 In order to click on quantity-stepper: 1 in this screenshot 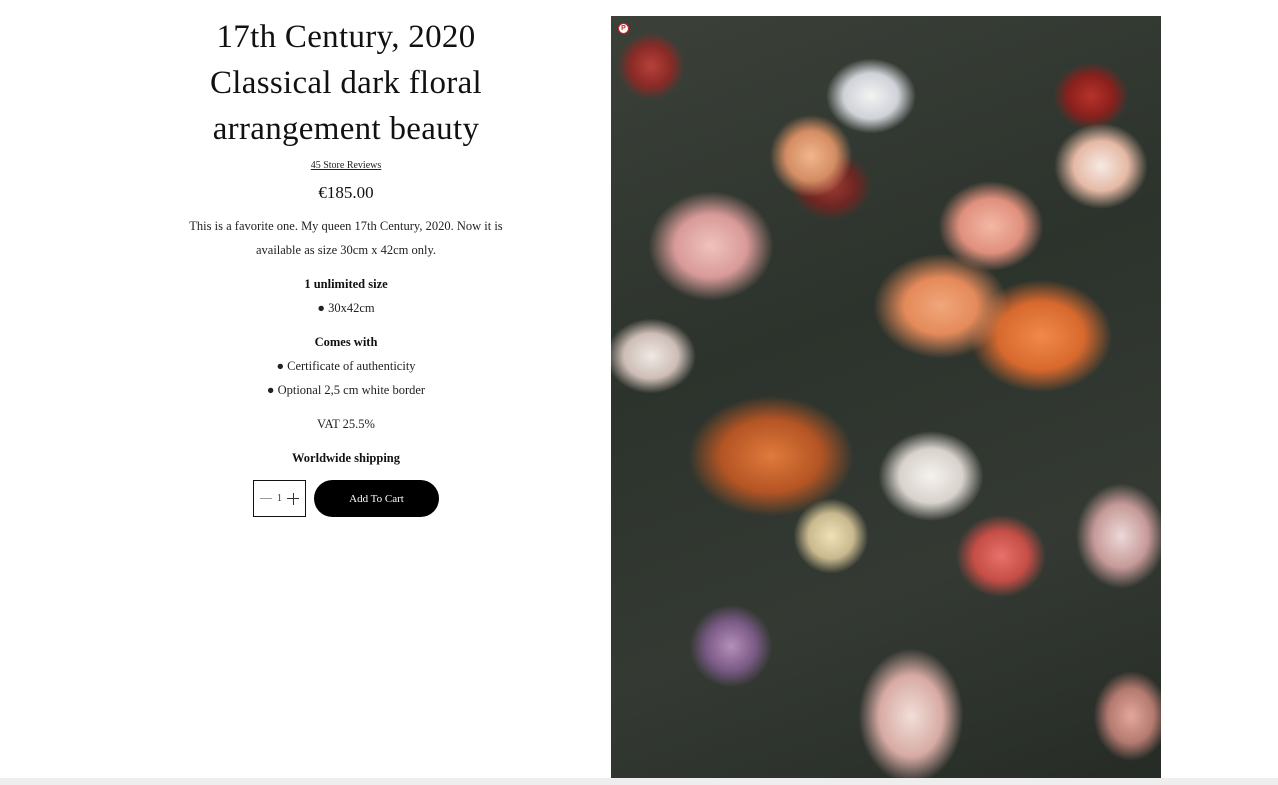, I will do `click(279, 498)`.